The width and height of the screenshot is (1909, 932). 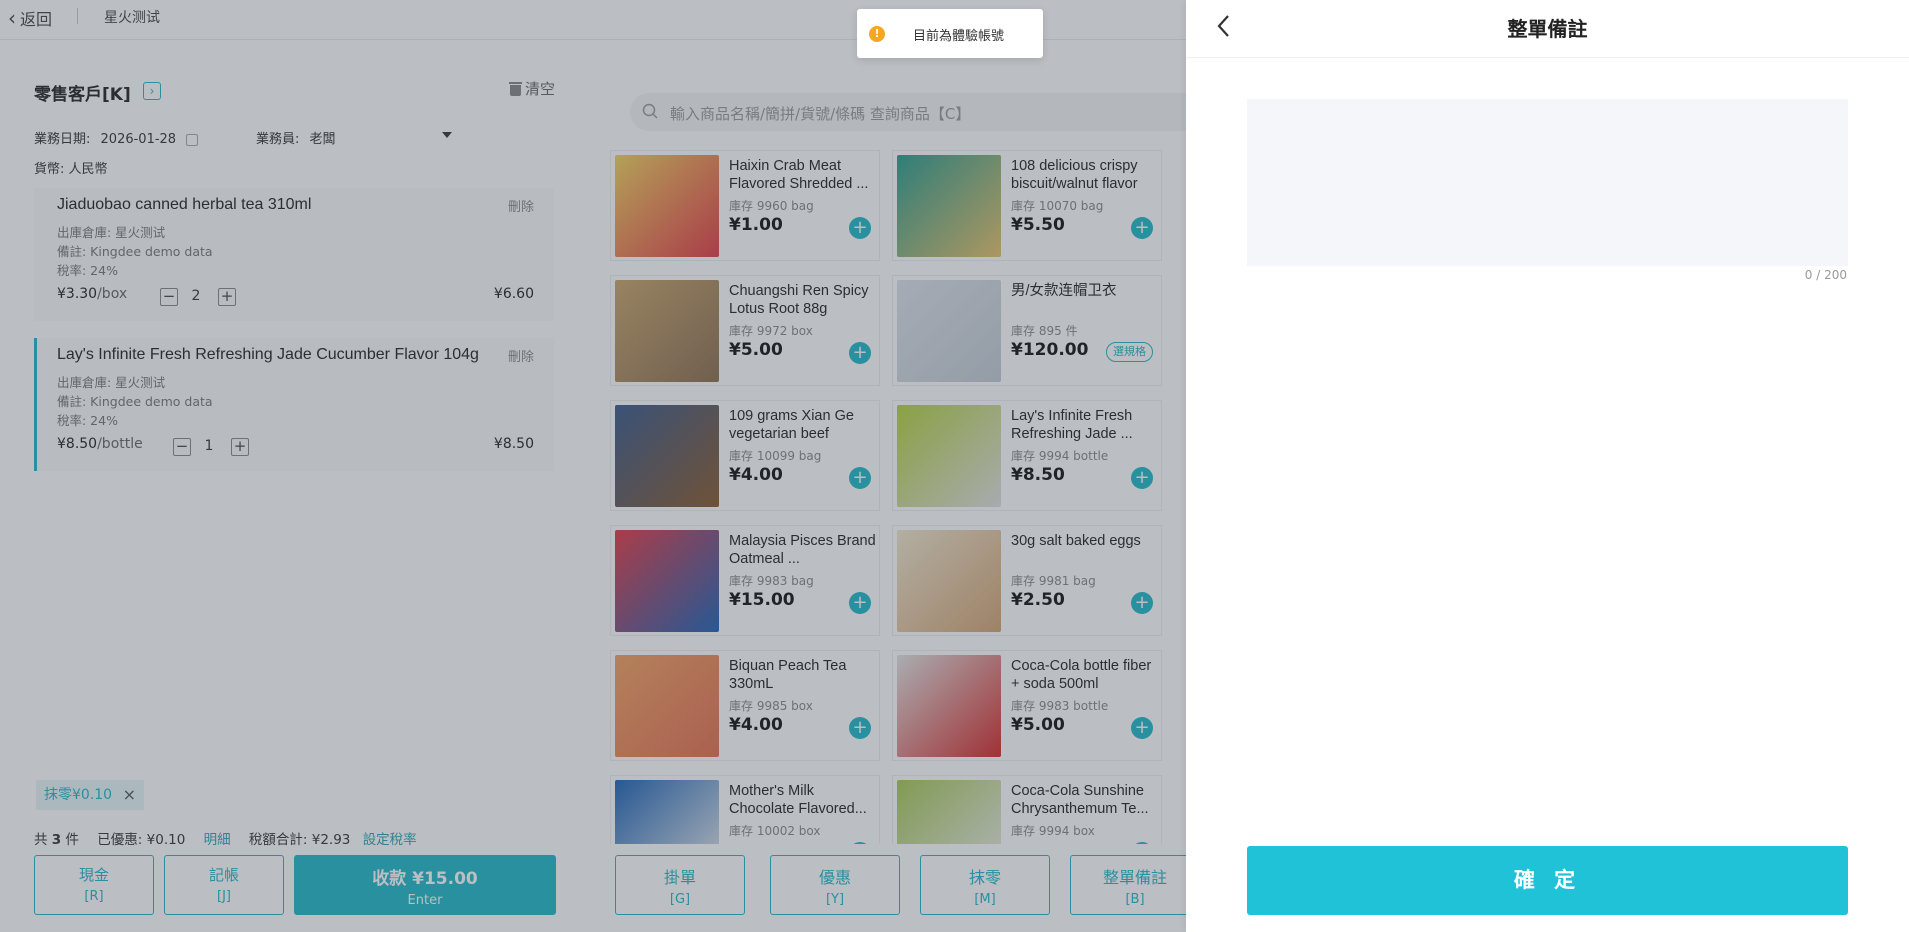 What do you see at coordinates (877, 34) in the screenshot?
I see `warning-icon: !` at bounding box center [877, 34].